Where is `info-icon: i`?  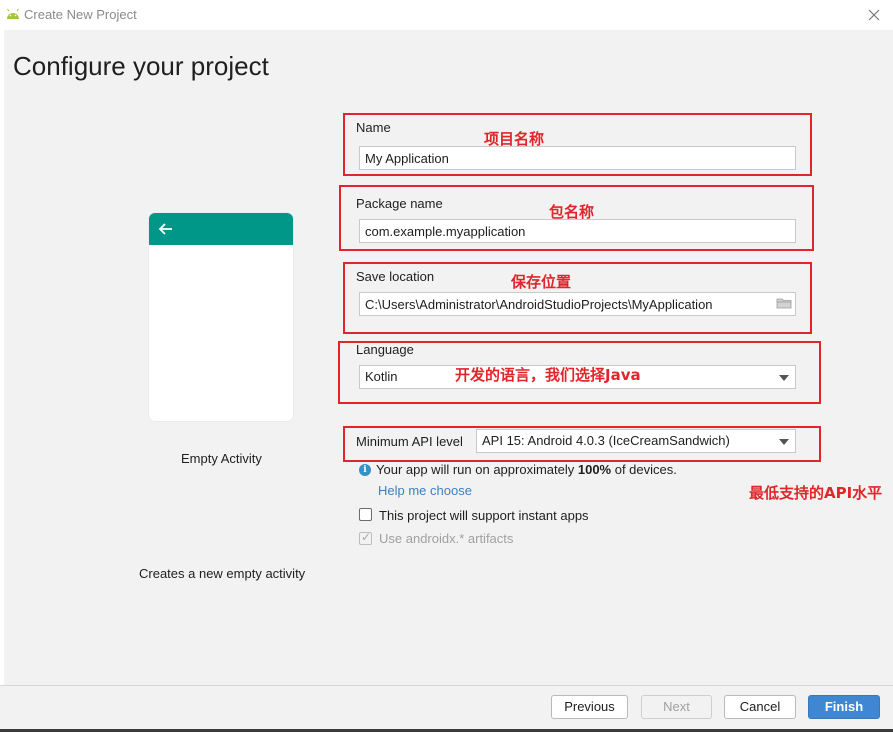
info-icon: i is located at coordinates (365, 470).